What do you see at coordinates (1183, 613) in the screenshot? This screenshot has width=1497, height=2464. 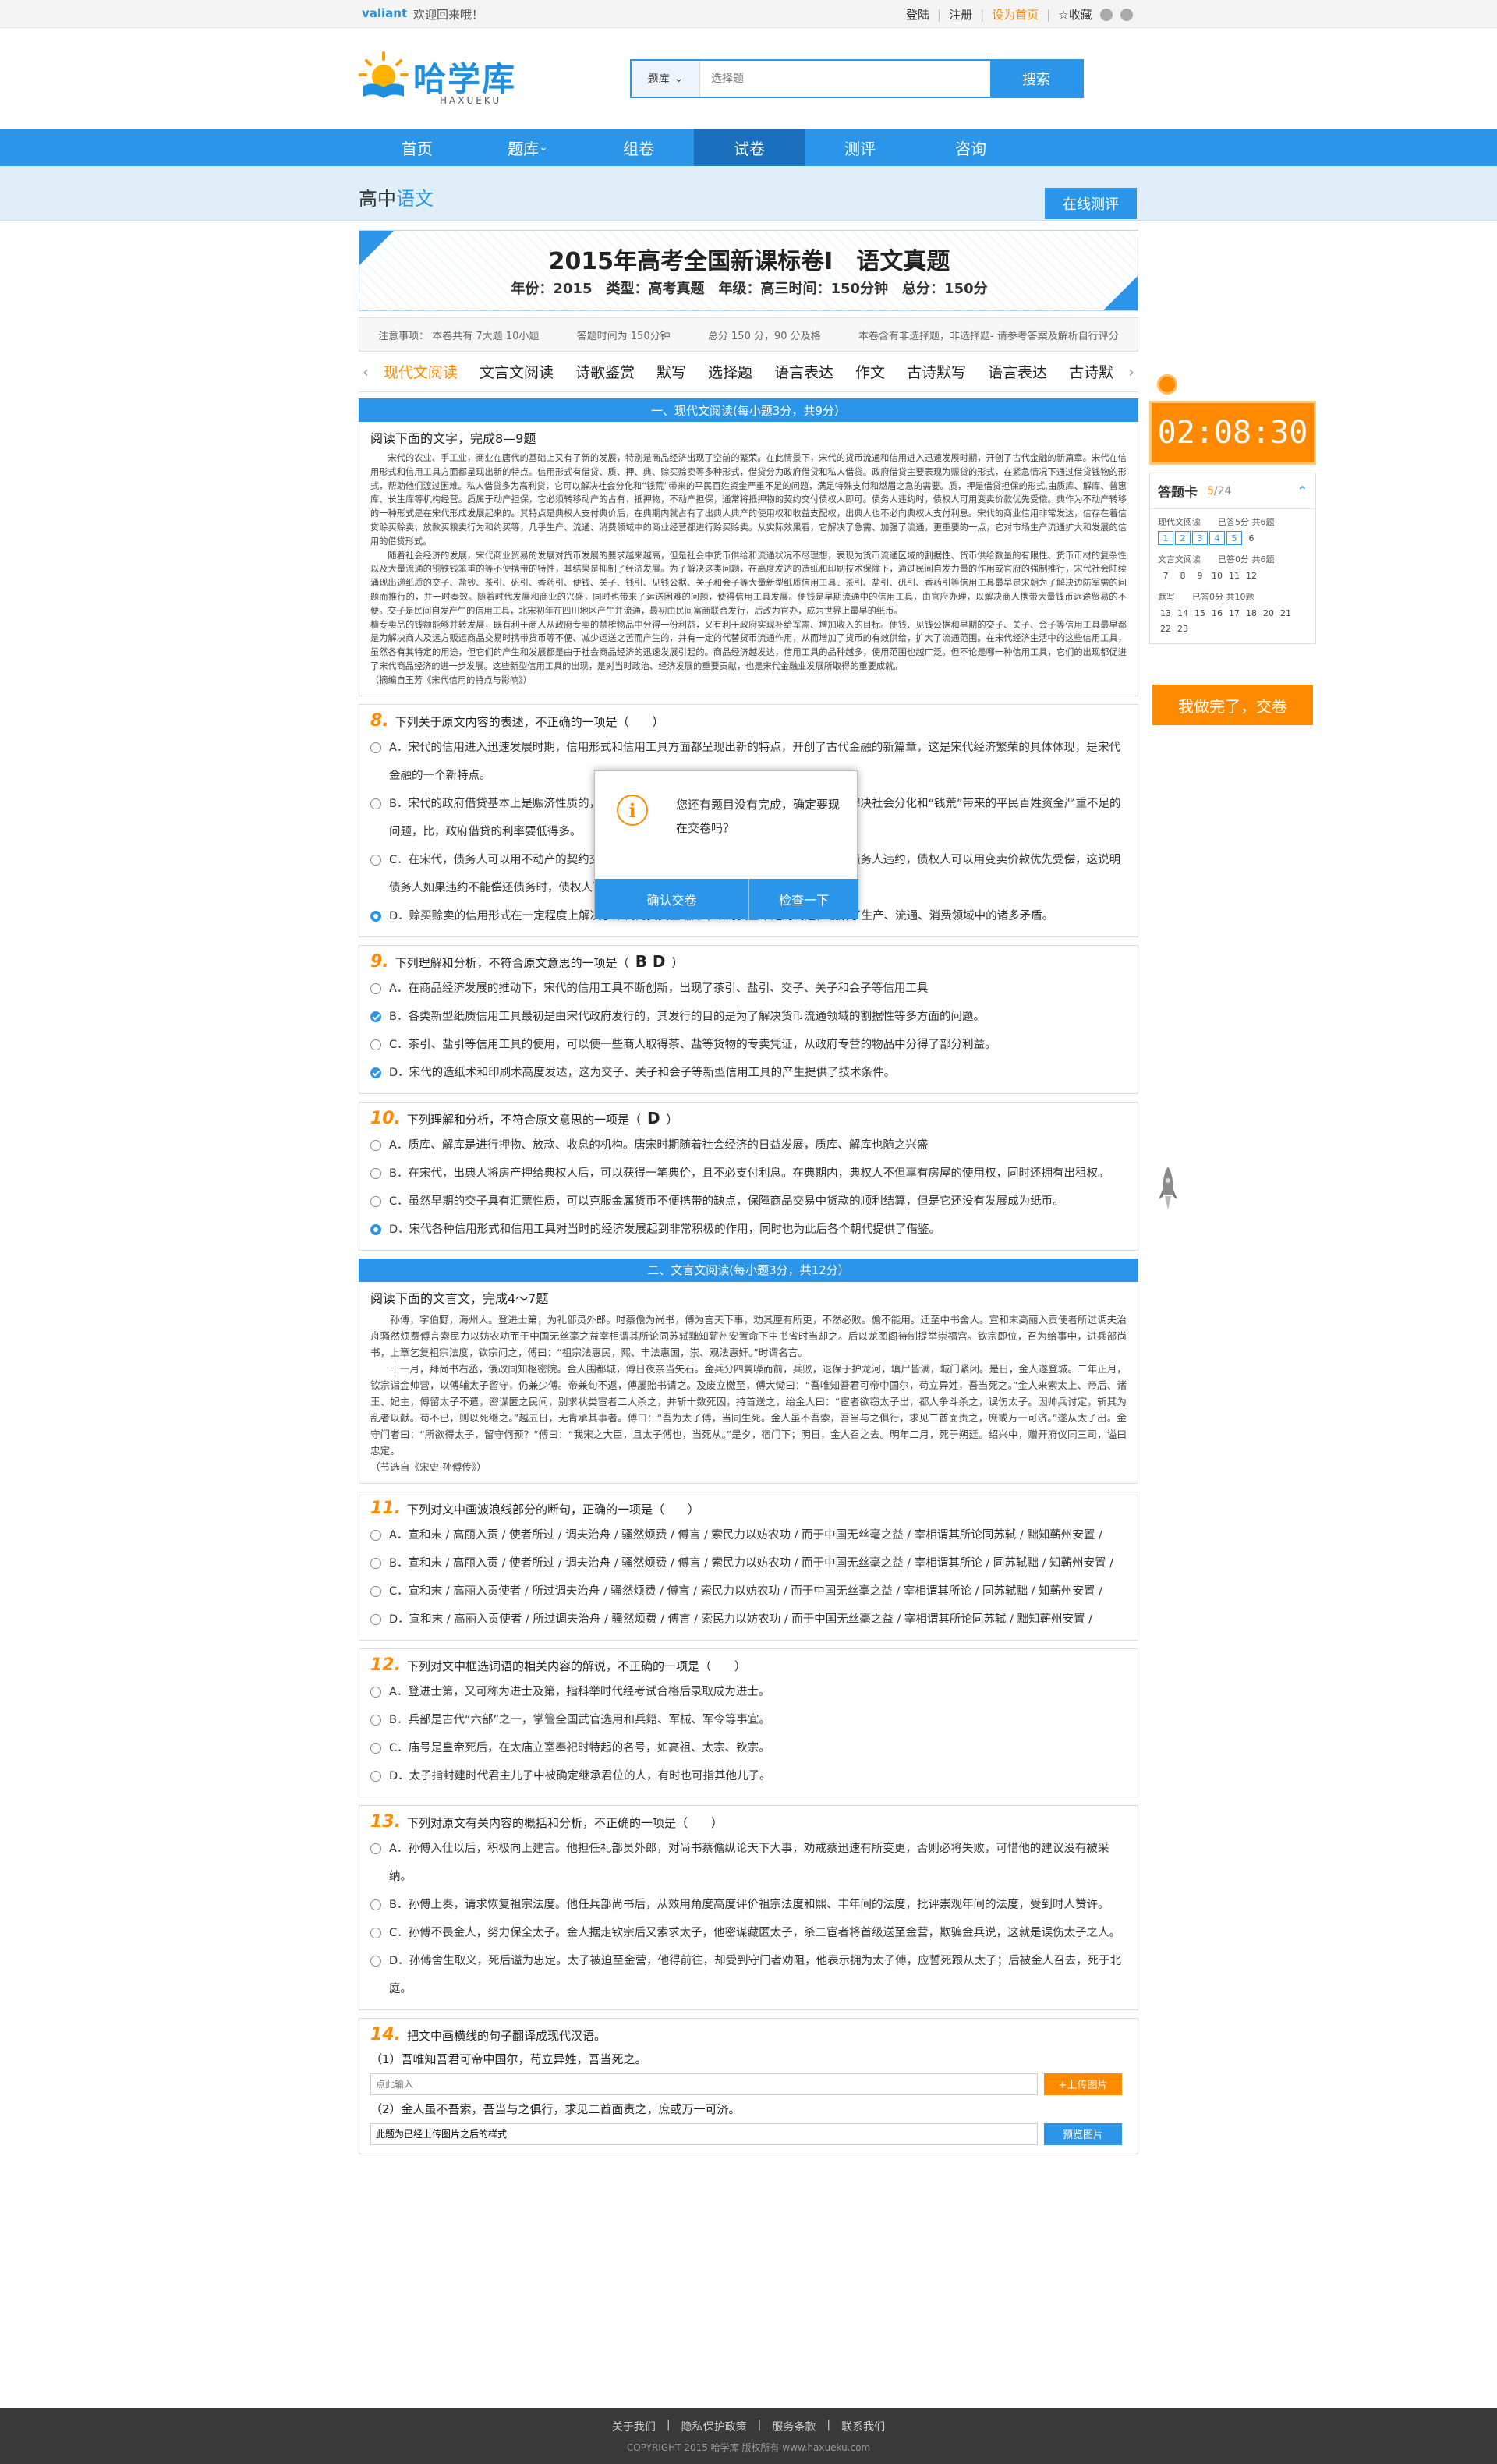 I see `answer-card-number: 14` at bounding box center [1183, 613].